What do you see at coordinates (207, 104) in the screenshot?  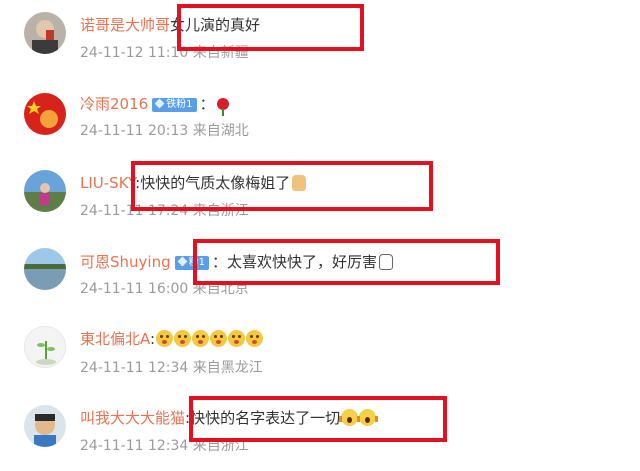 I see `comment-text: ：` at bounding box center [207, 104].